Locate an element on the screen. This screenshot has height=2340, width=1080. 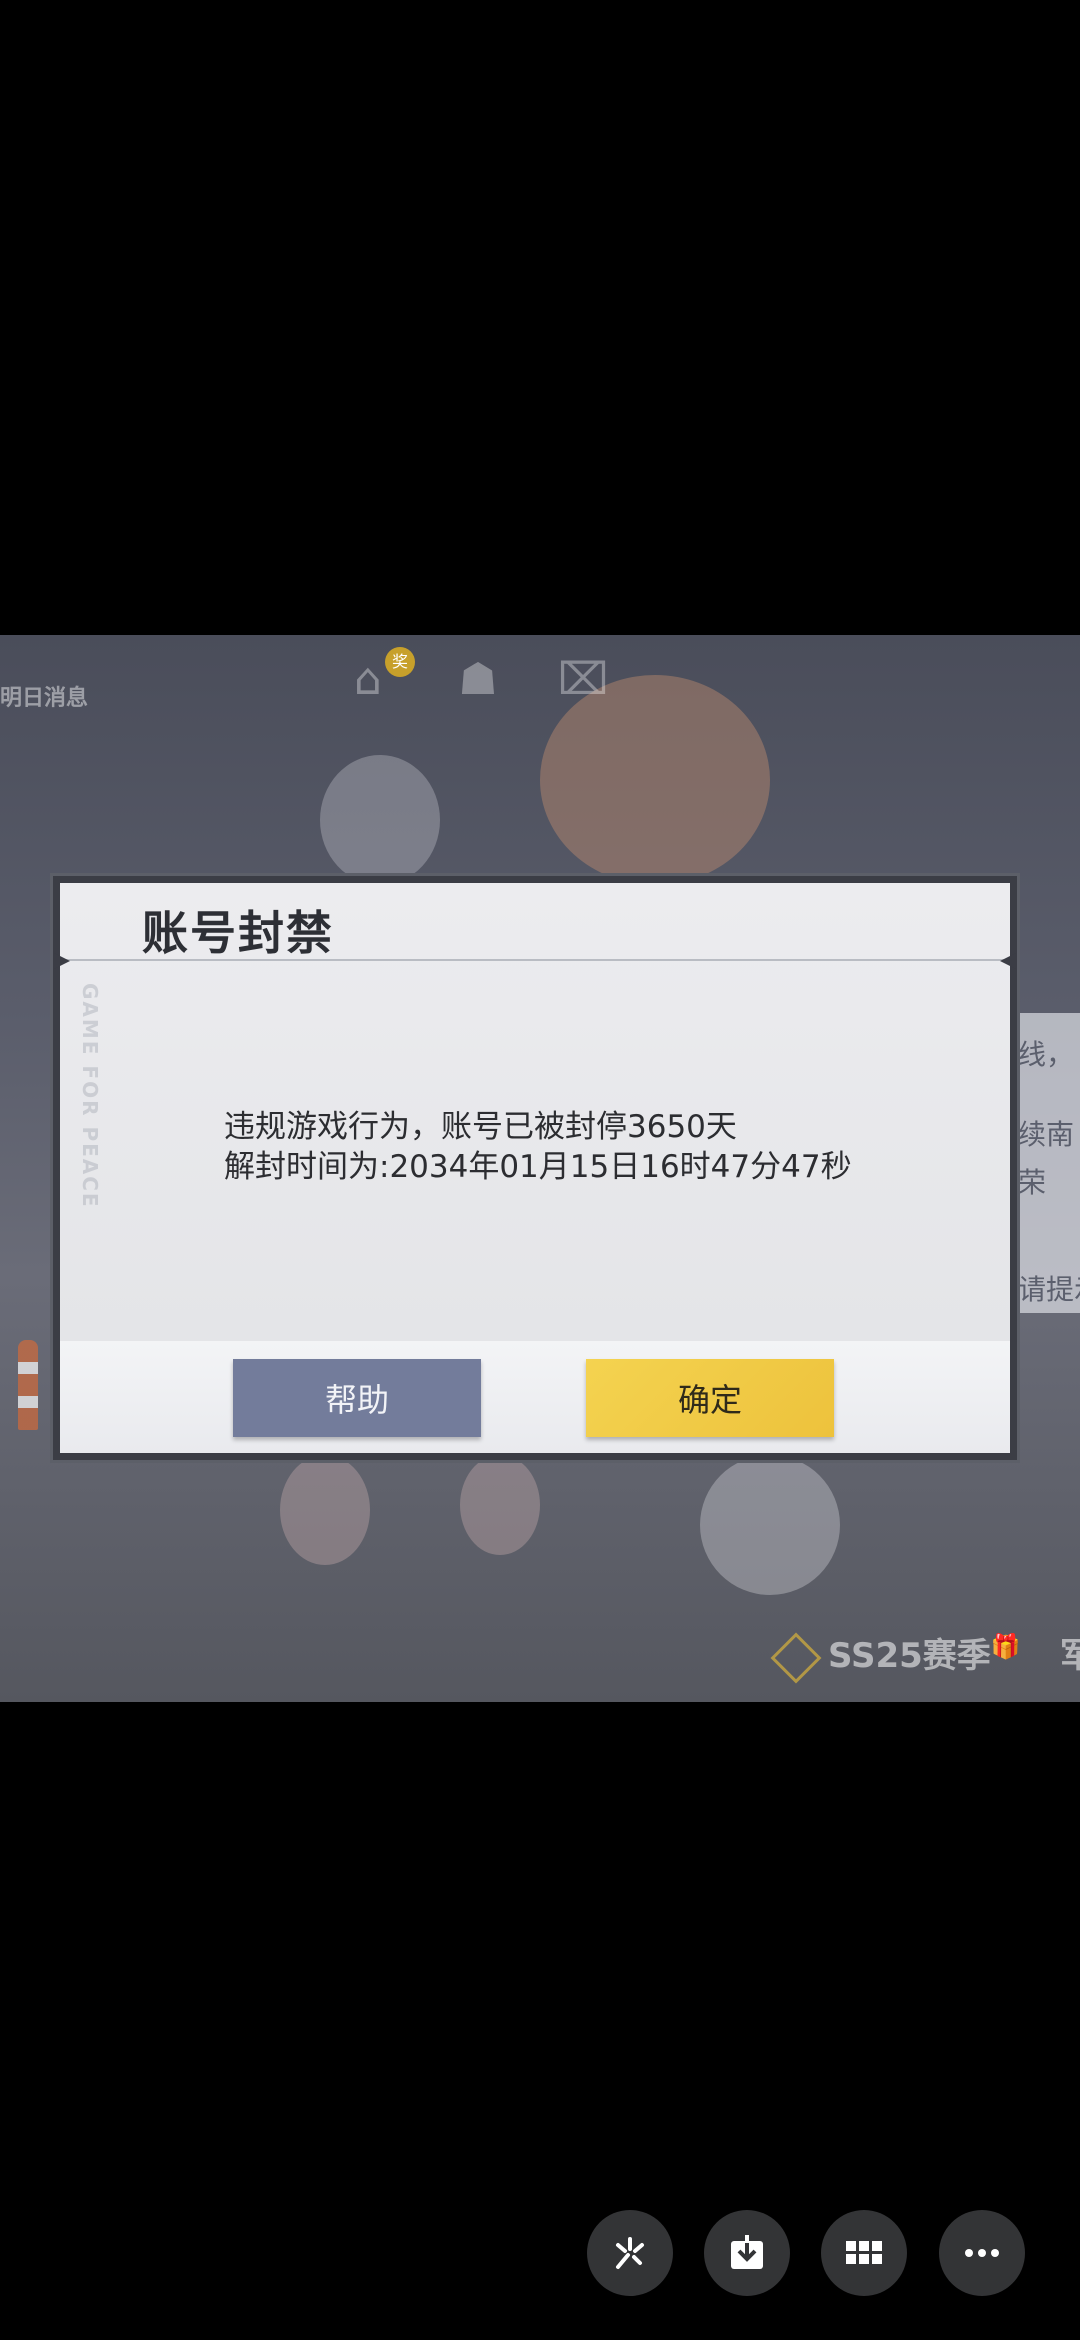
shop-icon: ⌧ is located at coordinates (583, 680).